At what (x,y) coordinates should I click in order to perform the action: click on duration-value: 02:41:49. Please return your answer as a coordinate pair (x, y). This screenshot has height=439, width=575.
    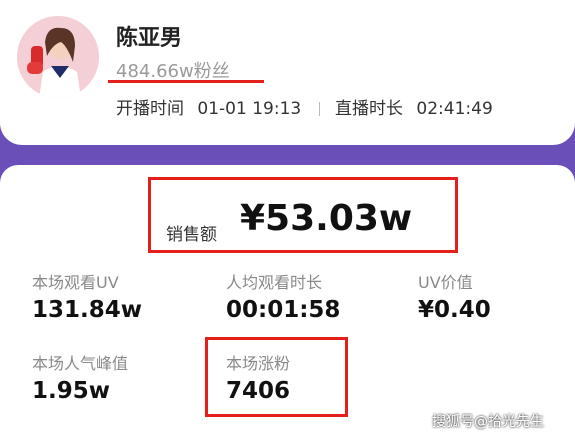
    Looking at the image, I should click on (454, 109).